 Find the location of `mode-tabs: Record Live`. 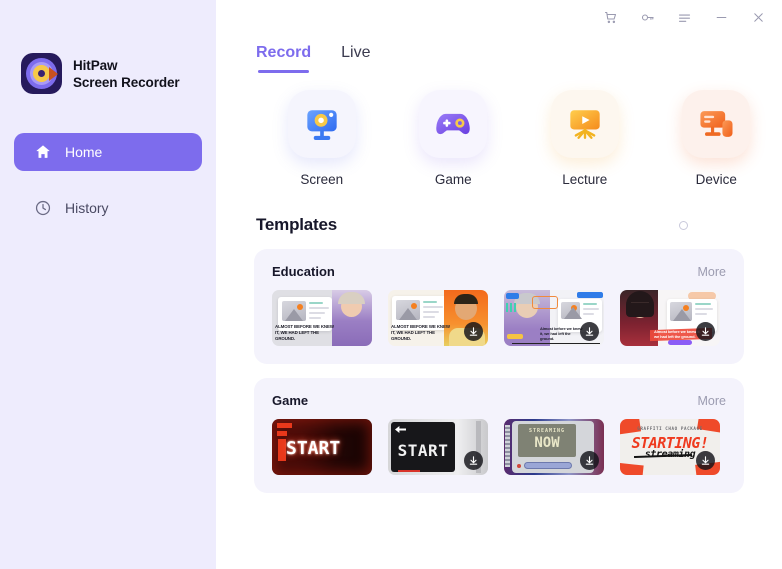

mode-tabs: Record Live is located at coordinates (499, 53).